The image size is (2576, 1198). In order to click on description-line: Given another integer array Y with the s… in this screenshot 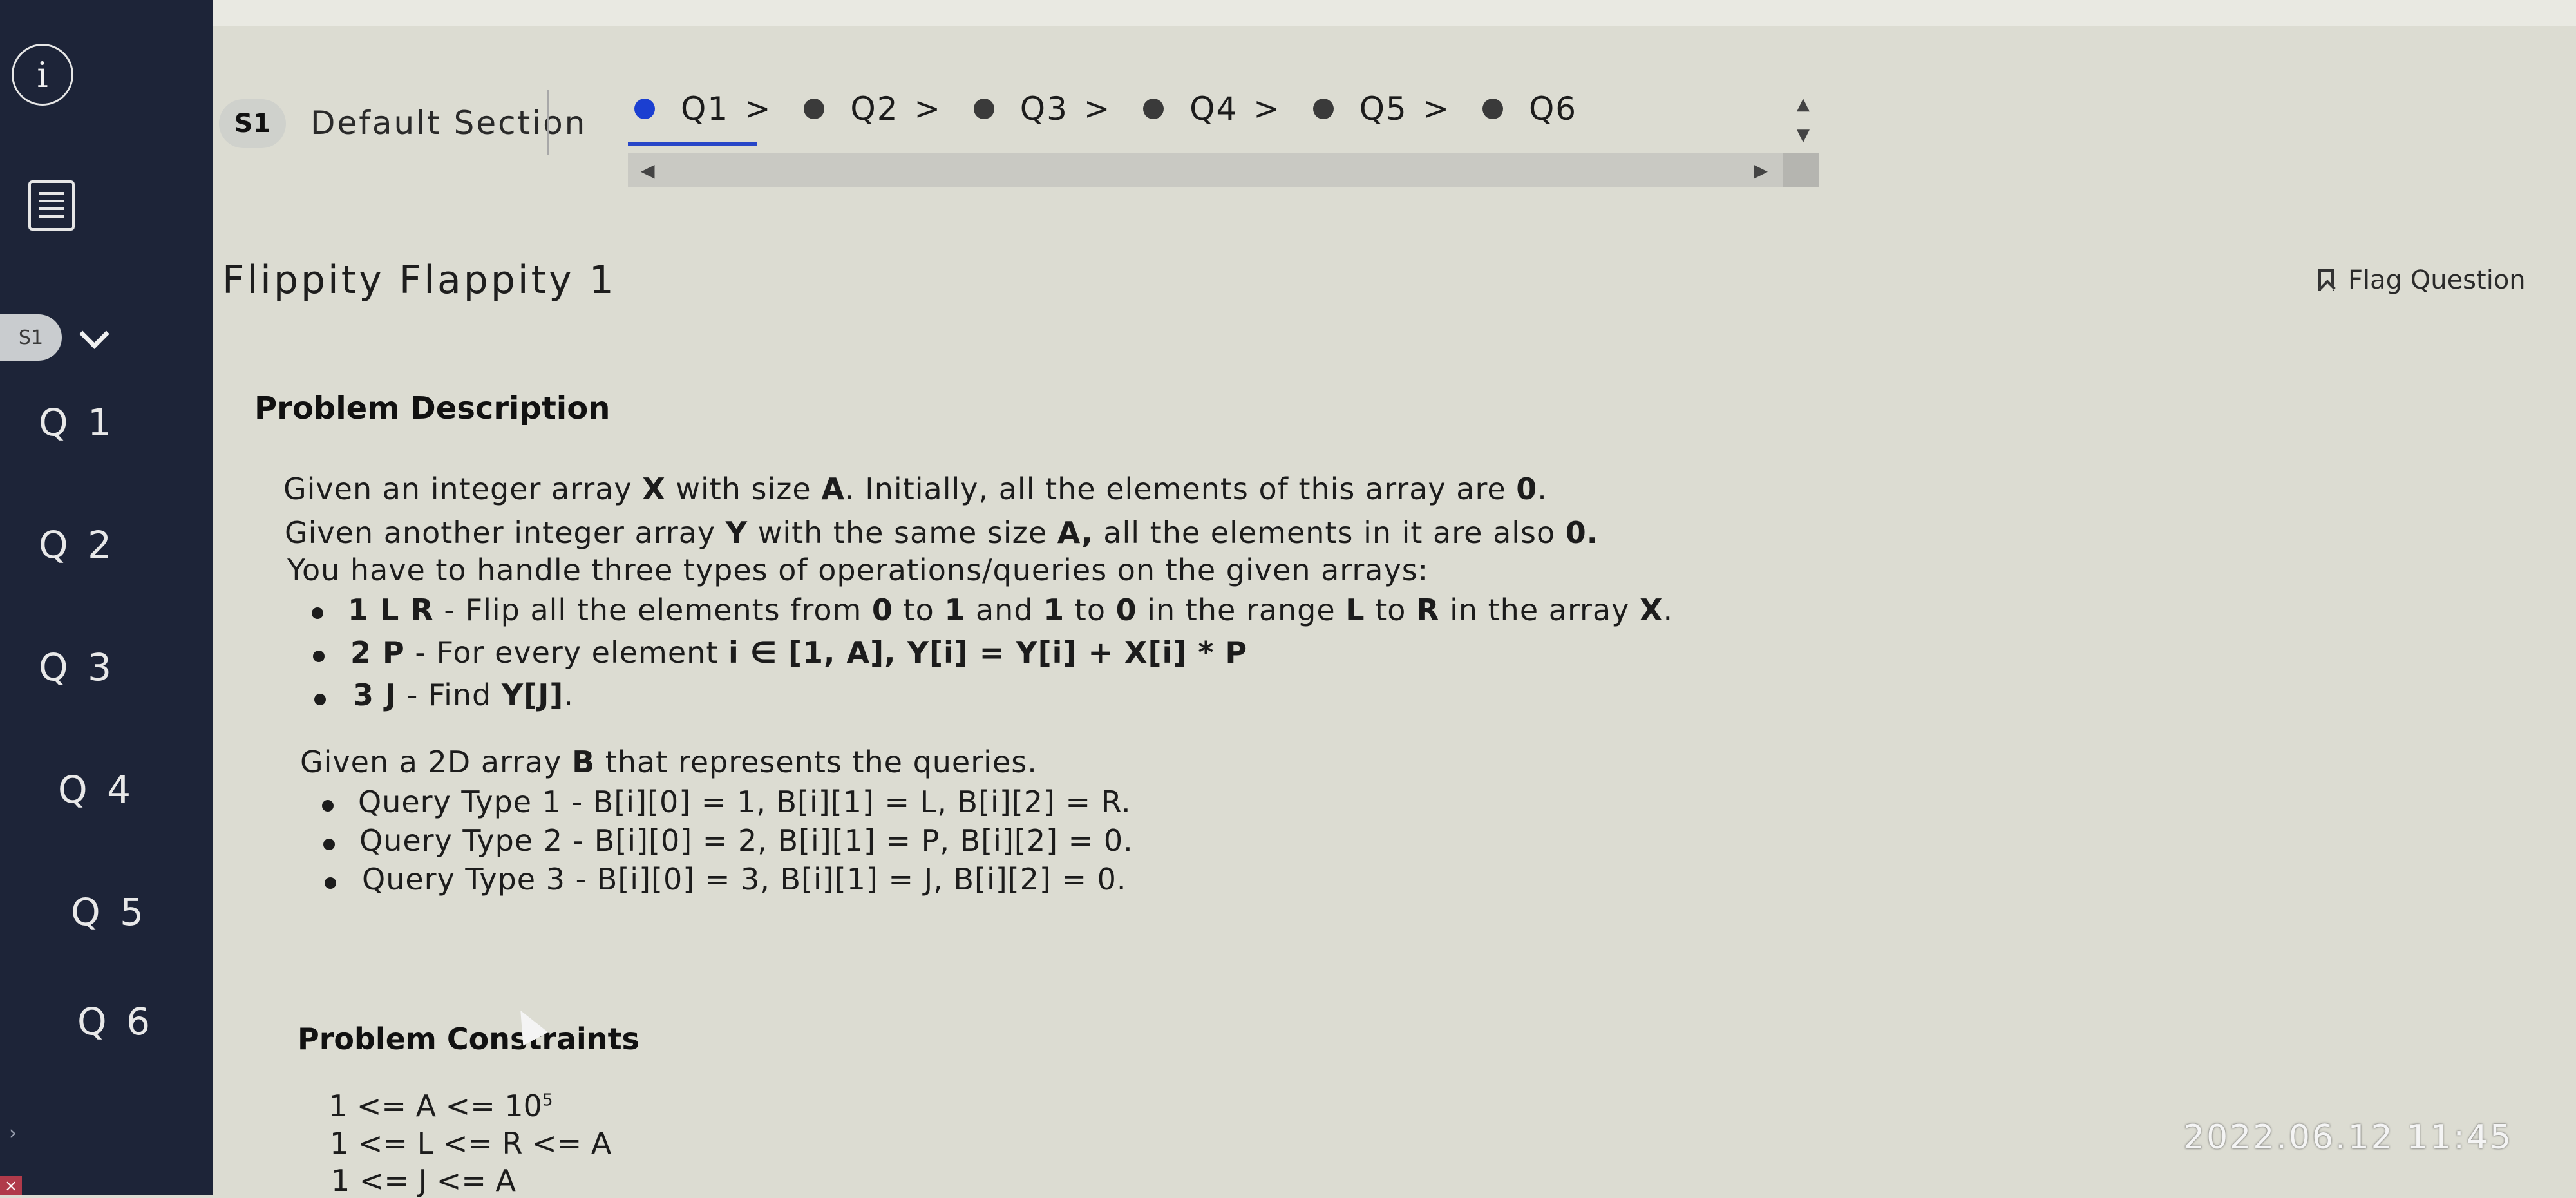, I will do `click(942, 532)`.